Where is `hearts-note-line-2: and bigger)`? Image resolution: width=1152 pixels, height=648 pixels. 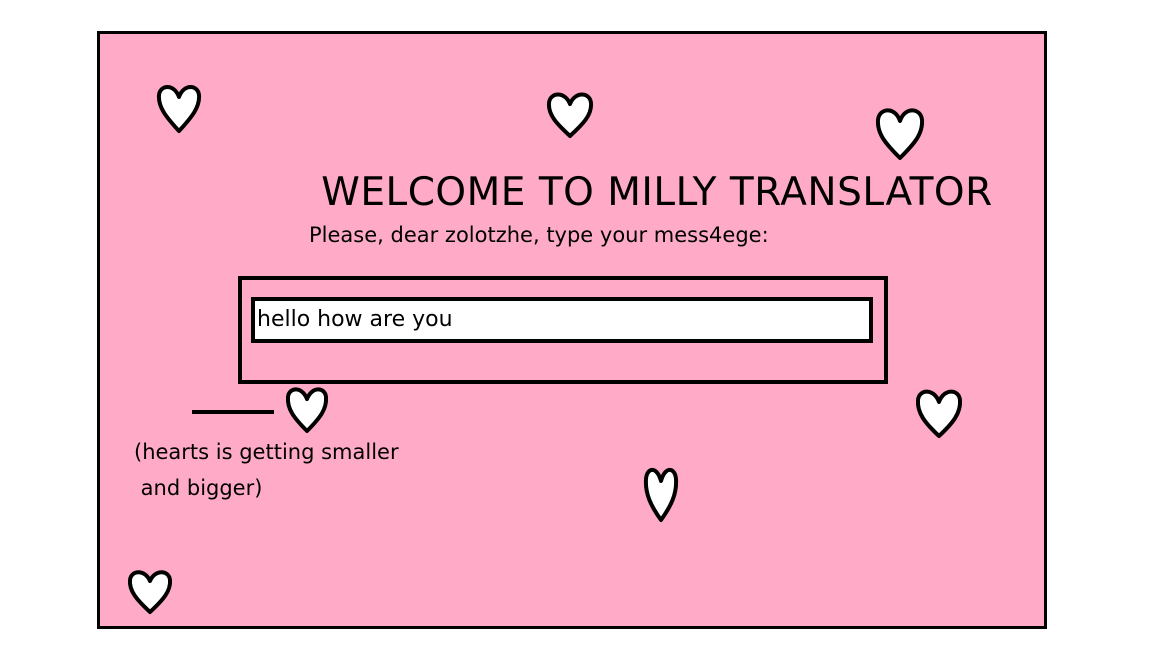 hearts-note-line-2: and bigger) is located at coordinates (198, 488).